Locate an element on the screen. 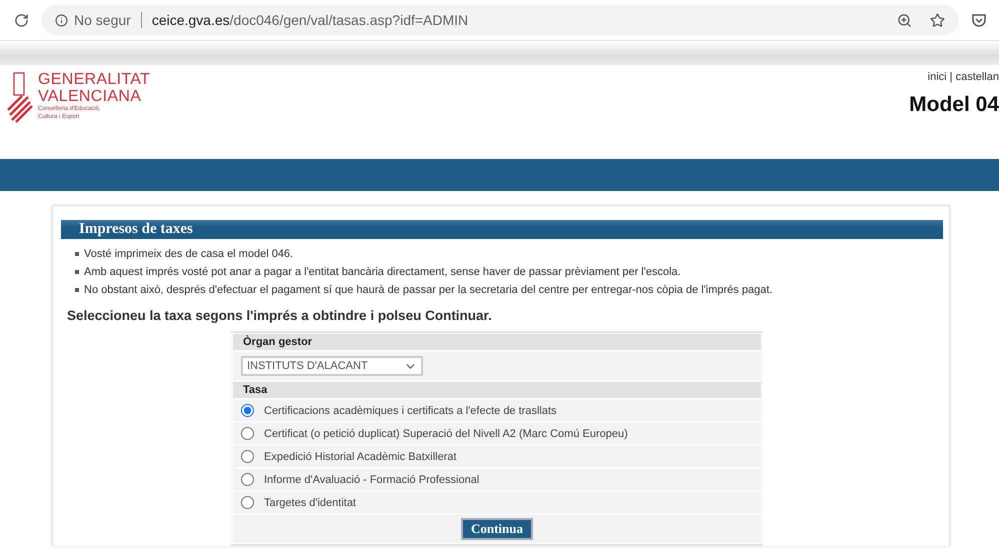  section-header: Òrgan gestor is located at coordinates (497, 342).